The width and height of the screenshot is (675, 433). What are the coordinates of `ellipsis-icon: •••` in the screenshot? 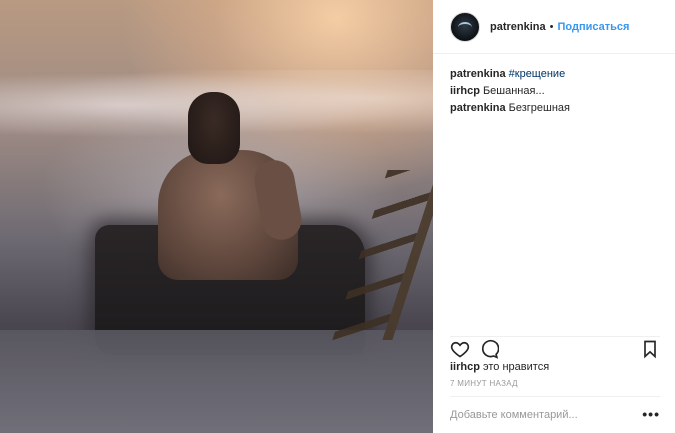 It's located at (651, 414).